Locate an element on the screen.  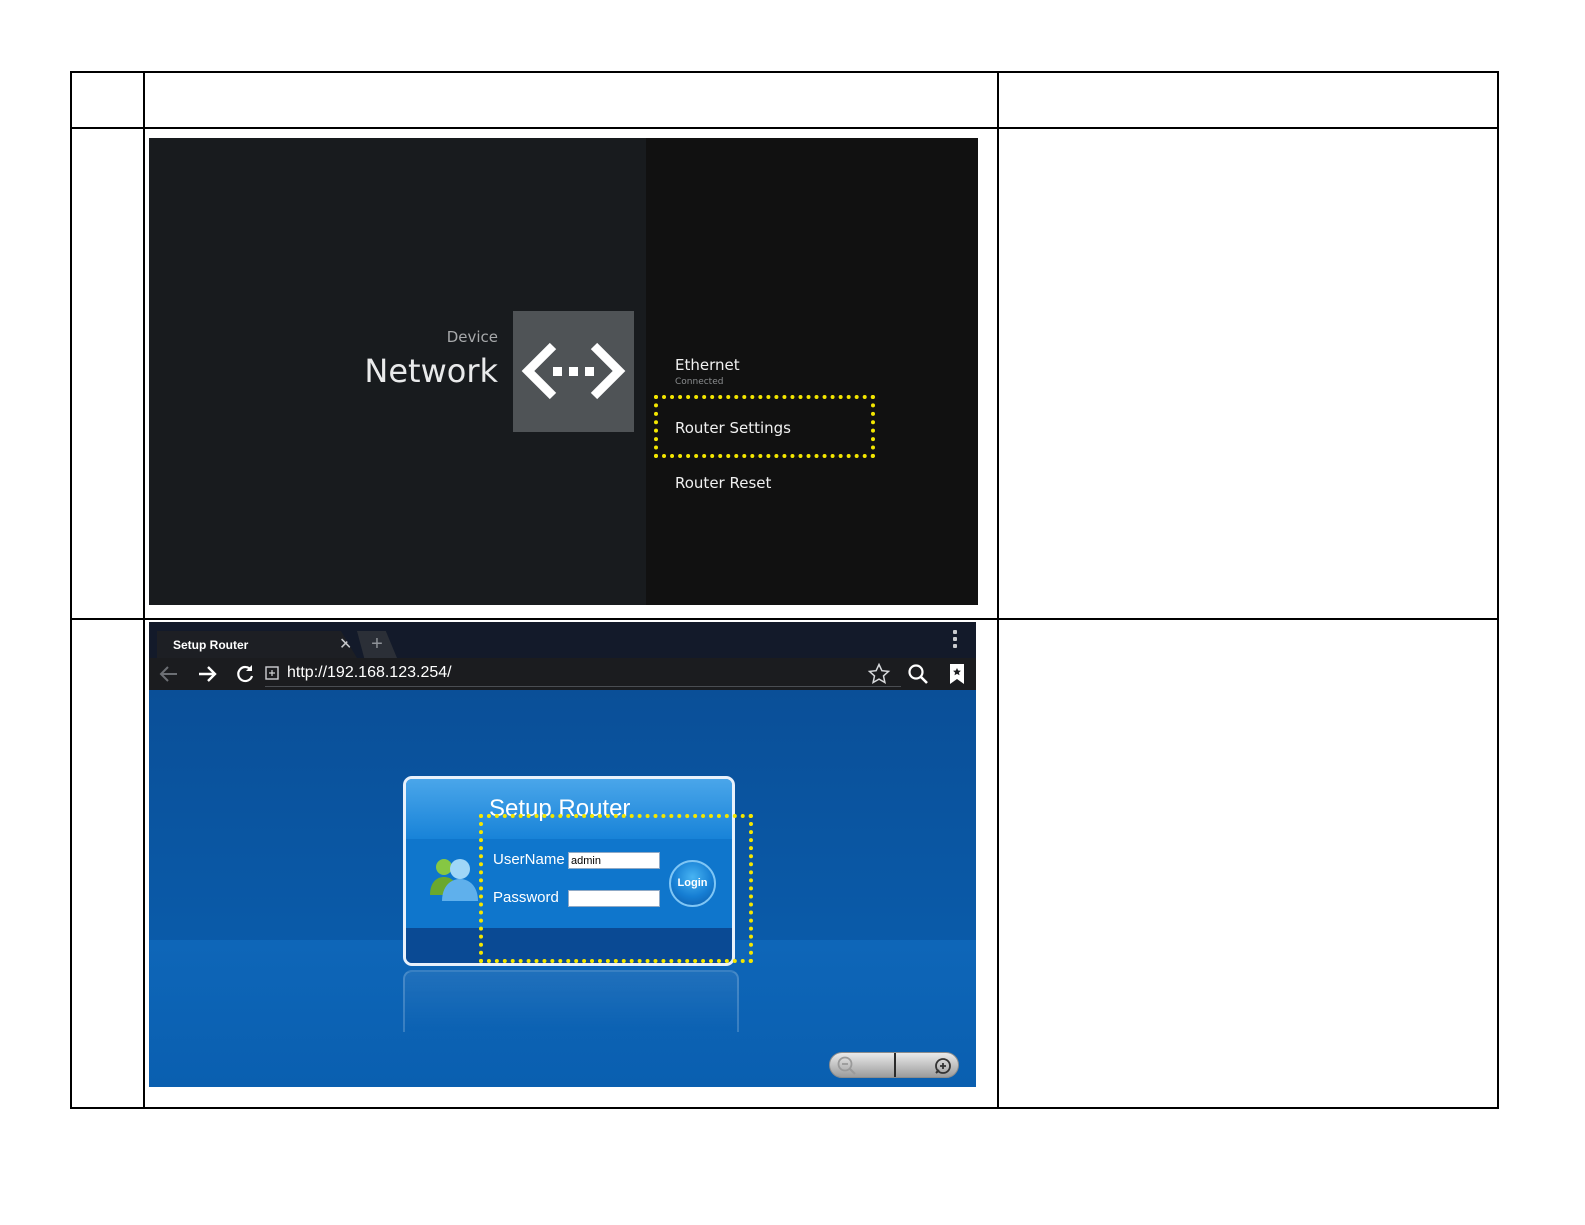
login-panel-reflection is located at coordinates (571, 1001).